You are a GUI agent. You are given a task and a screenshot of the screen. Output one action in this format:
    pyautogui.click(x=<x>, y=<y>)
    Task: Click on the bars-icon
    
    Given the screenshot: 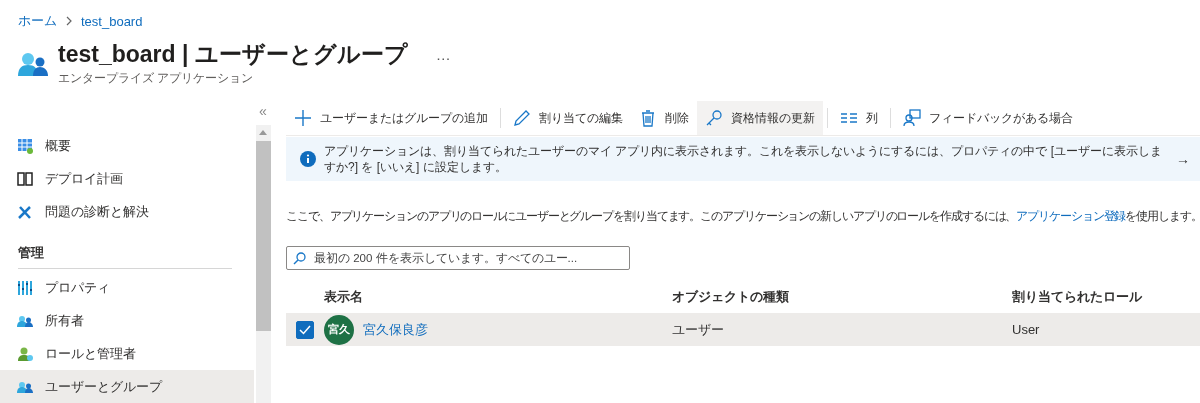 What is the action you would take?
    pyautogui.click(x=25, y=287)
    